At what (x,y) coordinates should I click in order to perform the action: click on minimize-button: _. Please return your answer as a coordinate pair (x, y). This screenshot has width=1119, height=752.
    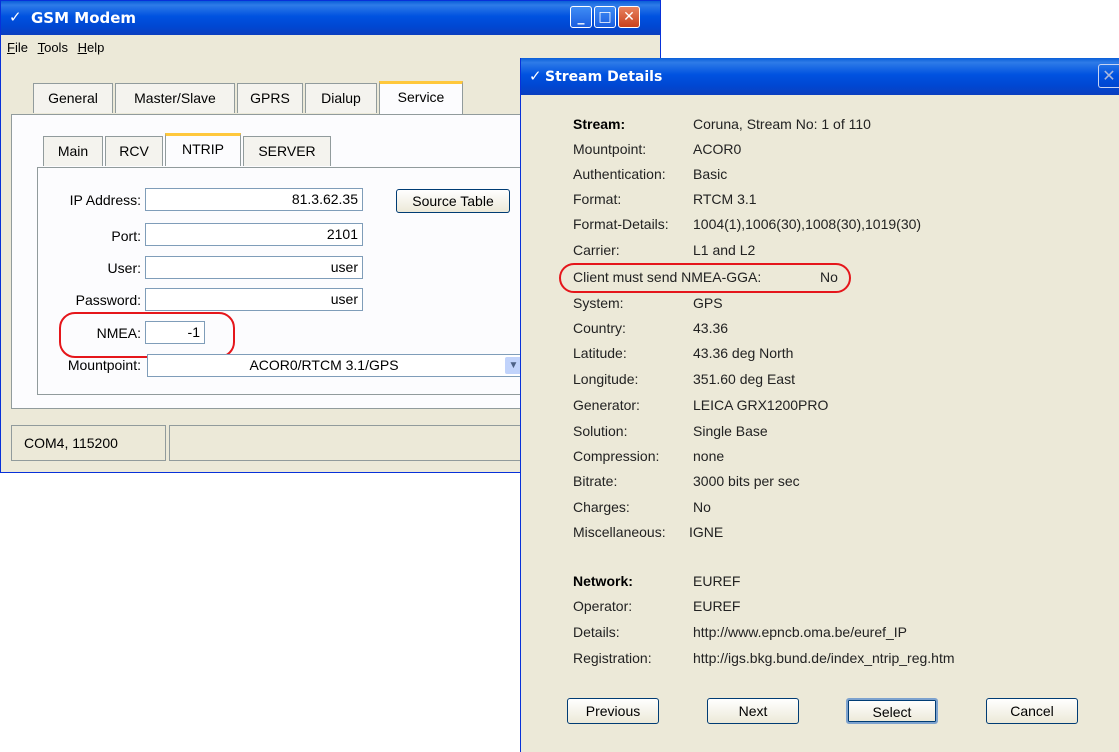
    Looking at the image, I should click on (581, 17).